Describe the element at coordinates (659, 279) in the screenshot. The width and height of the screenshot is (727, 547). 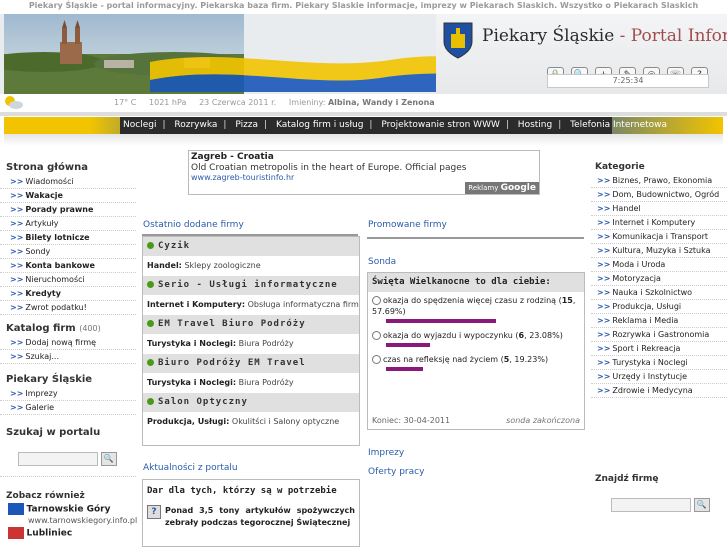
I see `category-item: >> Motoryzacja` at that location.